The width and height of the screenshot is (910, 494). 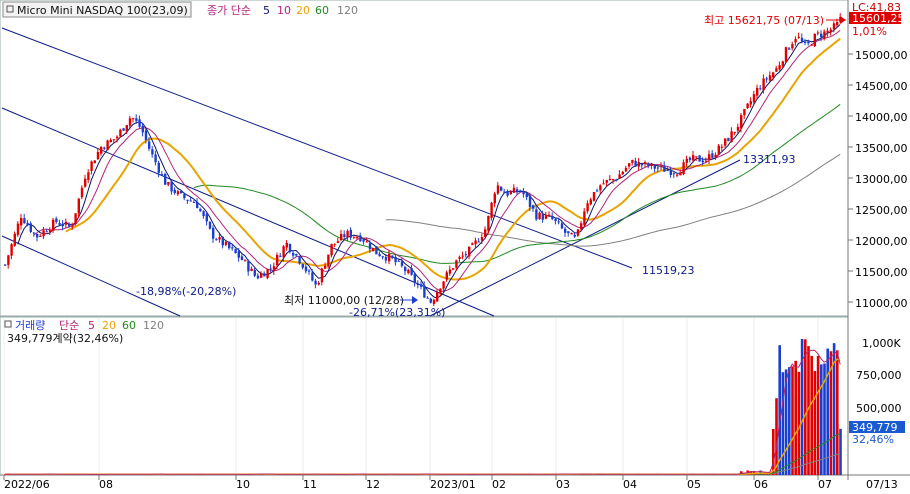 What do you see at coordinates (284, 10) in the screenshot?
I see `ma-period-10: 10` at bounding box center [284, 10].